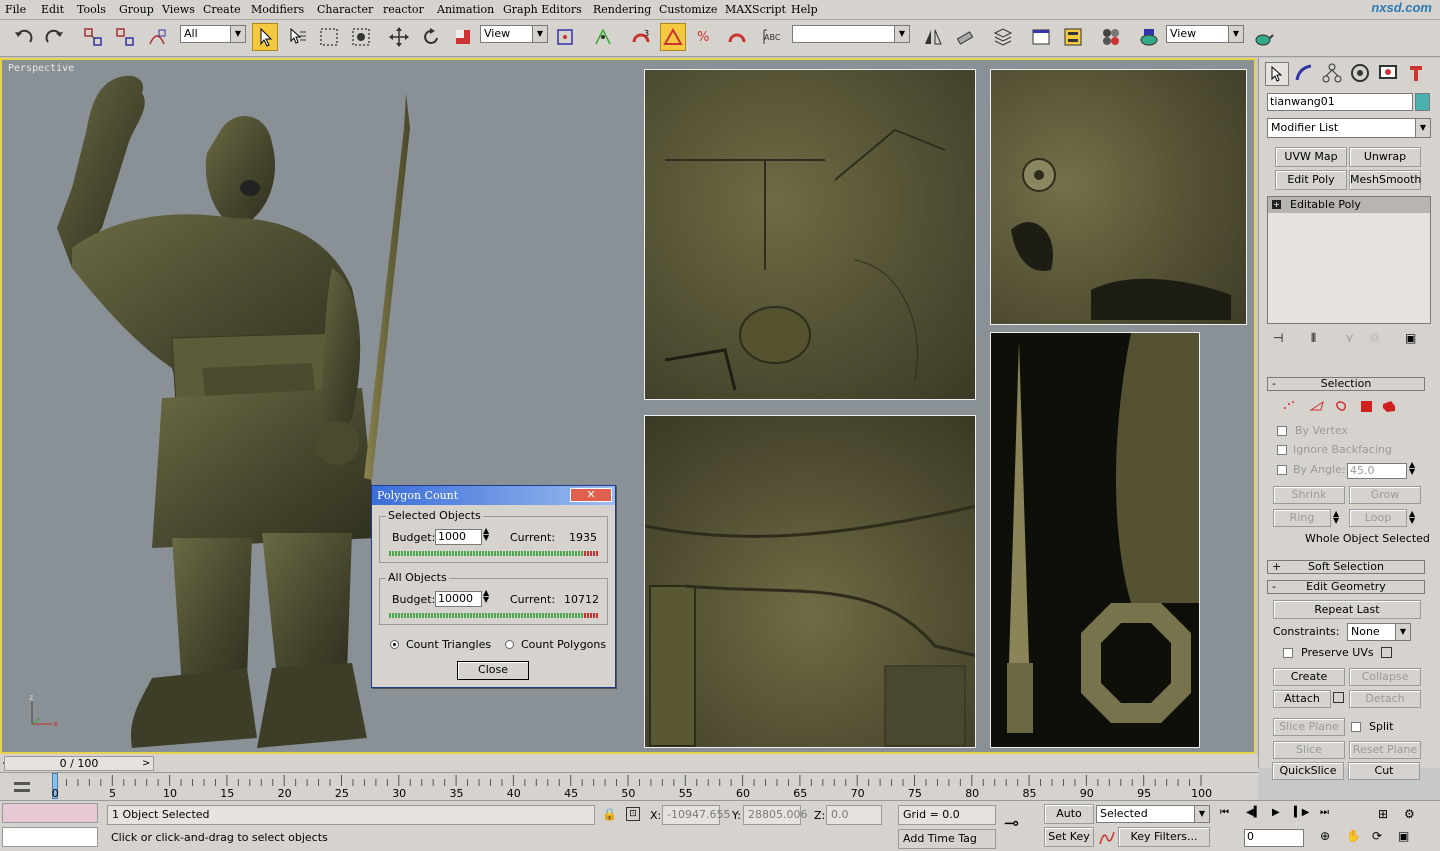 The height and width of the screenshot is (851, 1440). Describe the element at coordinates (458, 599) in the screenshot. I see `all-budget-input: 10000` at that location.